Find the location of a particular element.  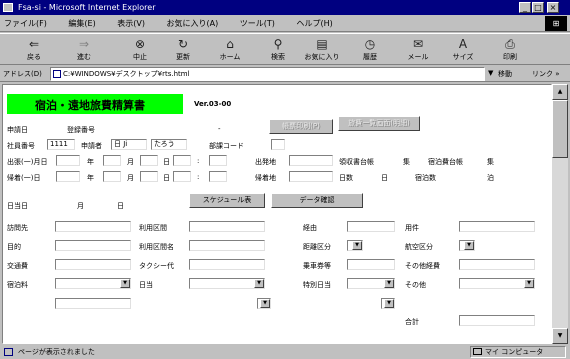

applicant-label: 申請者 is located at coordinates (91, 146).